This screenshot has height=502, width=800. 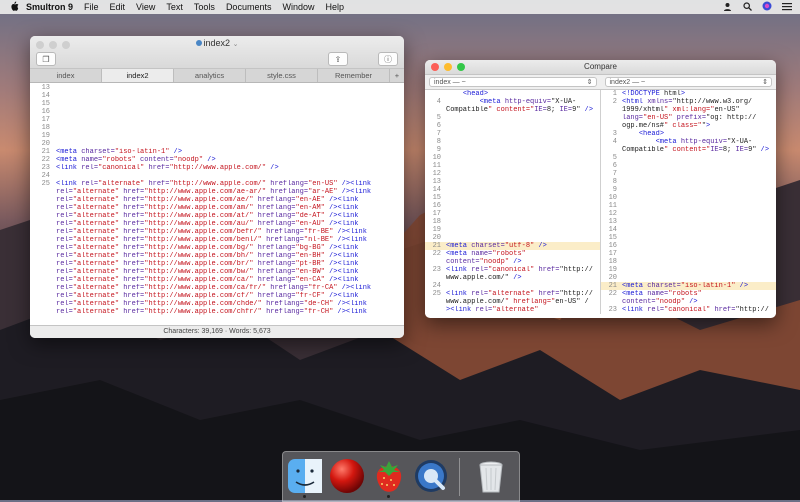 What do you see at coordinates (512, 110) in the screenshot?
I see `code-line: Compatible" content="IE=8; IE=9" />` at bounding box center [512, 110].